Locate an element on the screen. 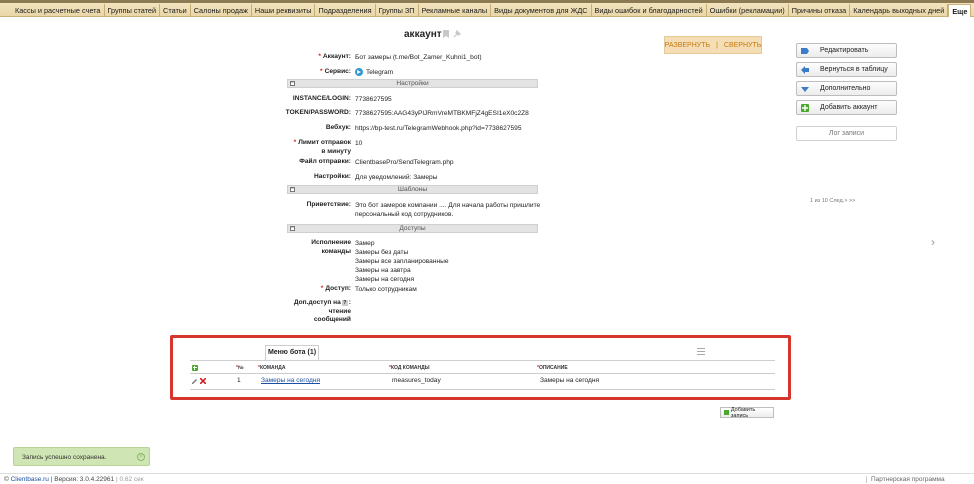 The width and height of the screenshot is (974, 484). command-item: Замер is located at coordinates (365, 243).